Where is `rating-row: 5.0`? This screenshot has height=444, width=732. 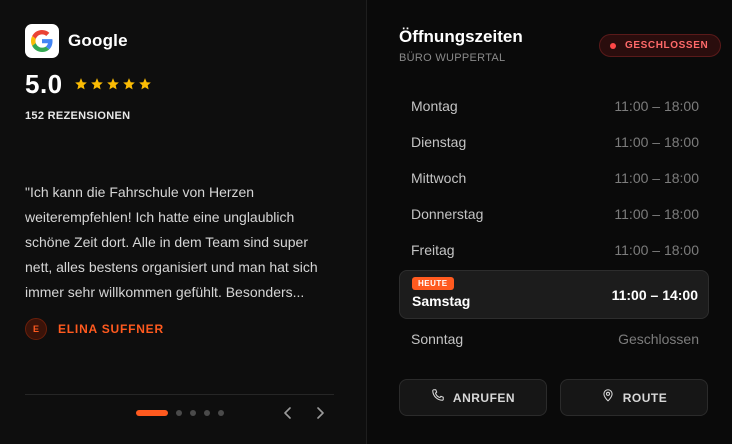 rating-row: 5.0 is located at coordinates (179, 84).